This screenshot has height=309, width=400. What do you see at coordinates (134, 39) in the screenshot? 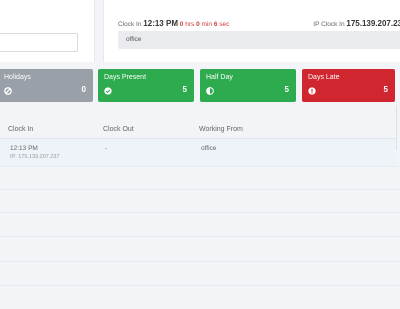
I see `working-from-value: office` at bounding box center [134, 39].